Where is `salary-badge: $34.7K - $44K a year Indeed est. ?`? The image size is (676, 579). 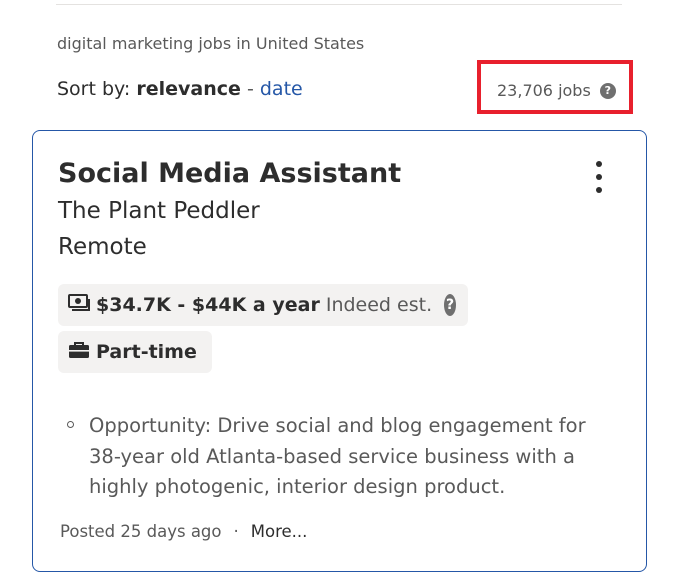
salary-badge: $34.7K - $44K a year Indeed est. ? is located at coordinates (263, 305).